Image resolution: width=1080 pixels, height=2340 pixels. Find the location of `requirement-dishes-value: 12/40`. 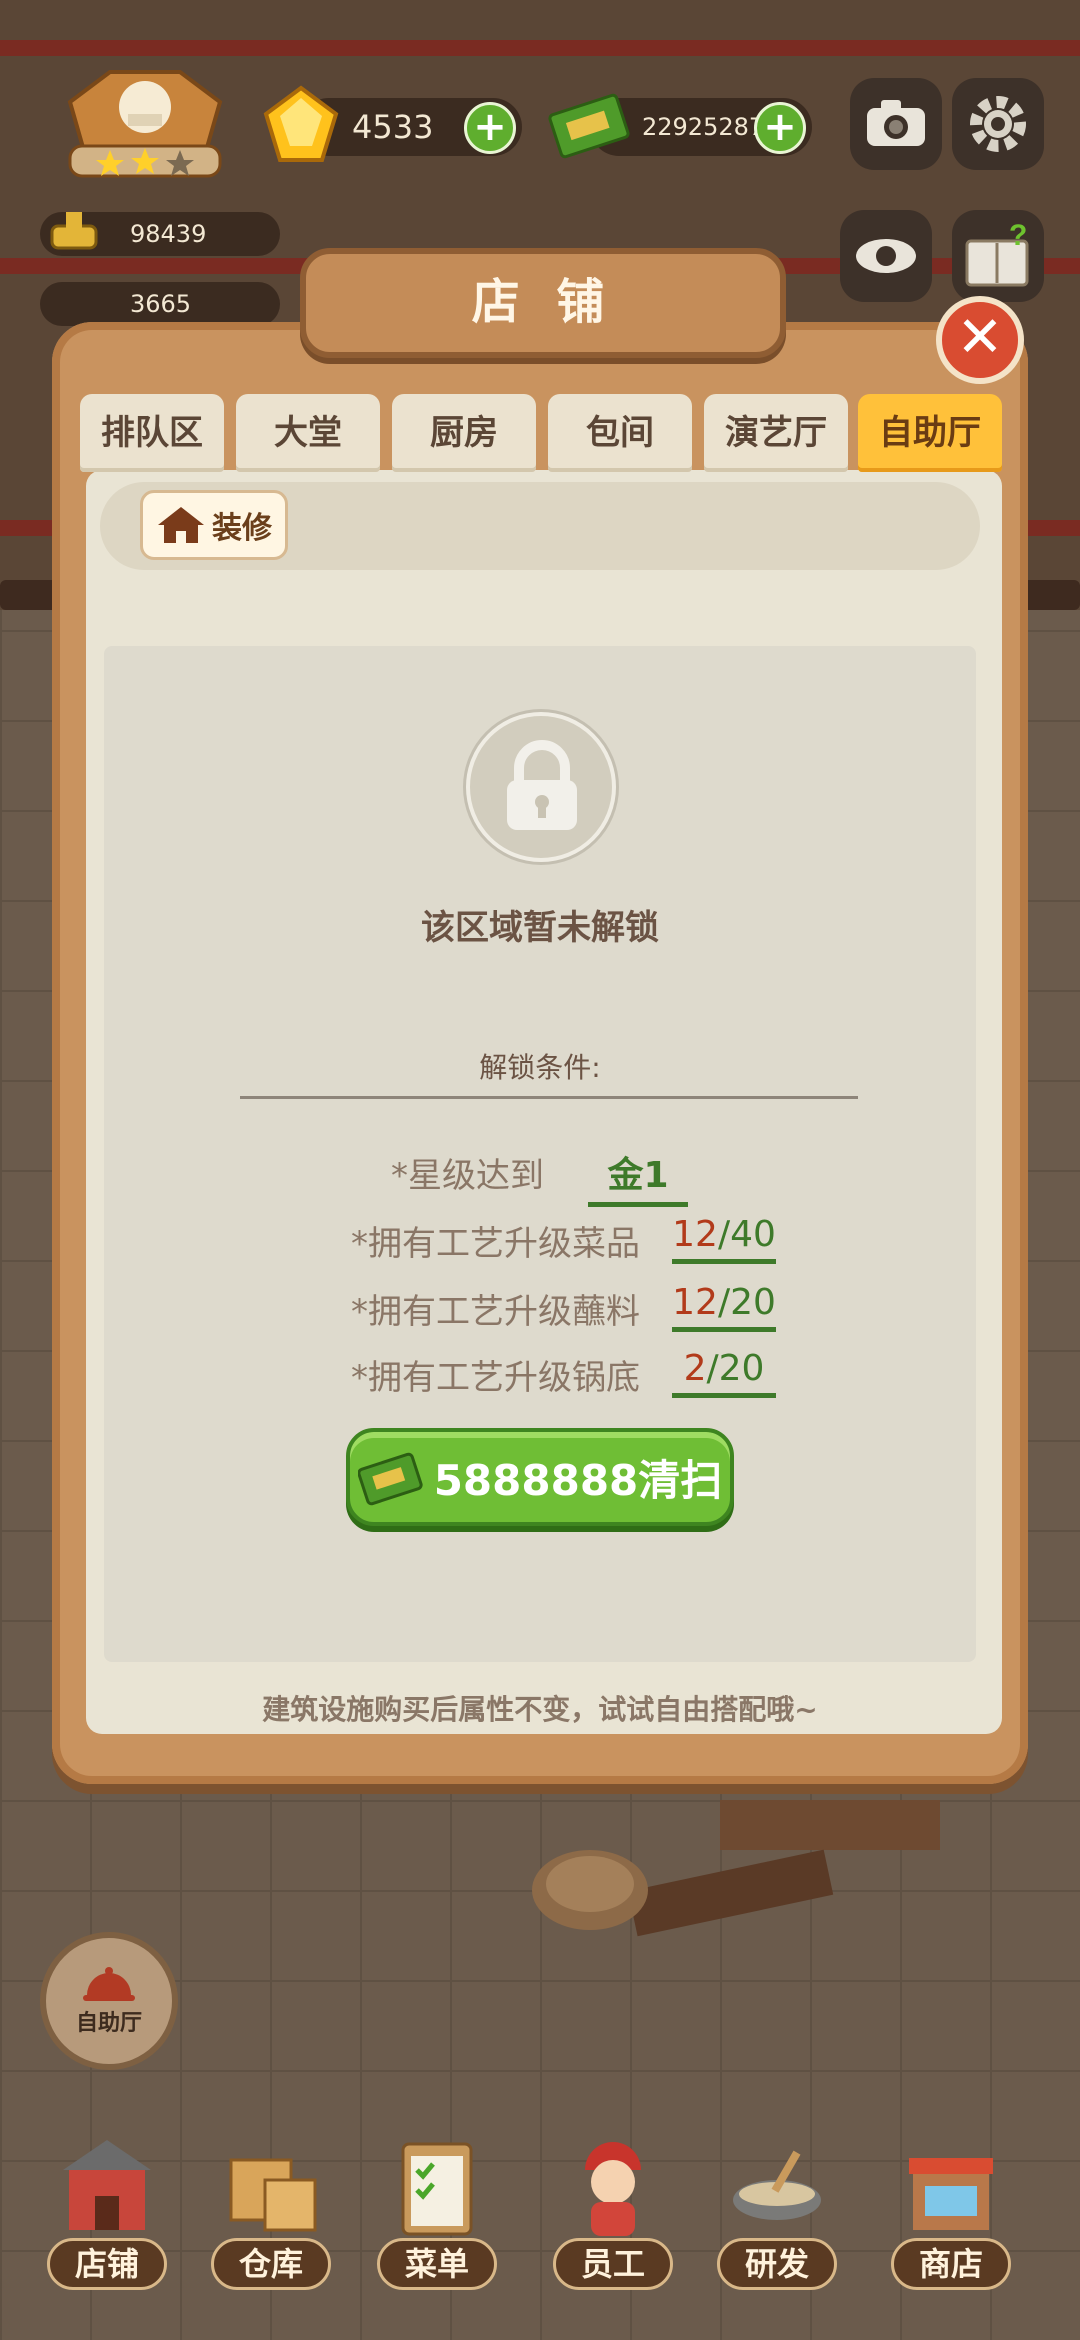

requirement-dishes-value: 12/40 is located at coordinates (724, 1239).